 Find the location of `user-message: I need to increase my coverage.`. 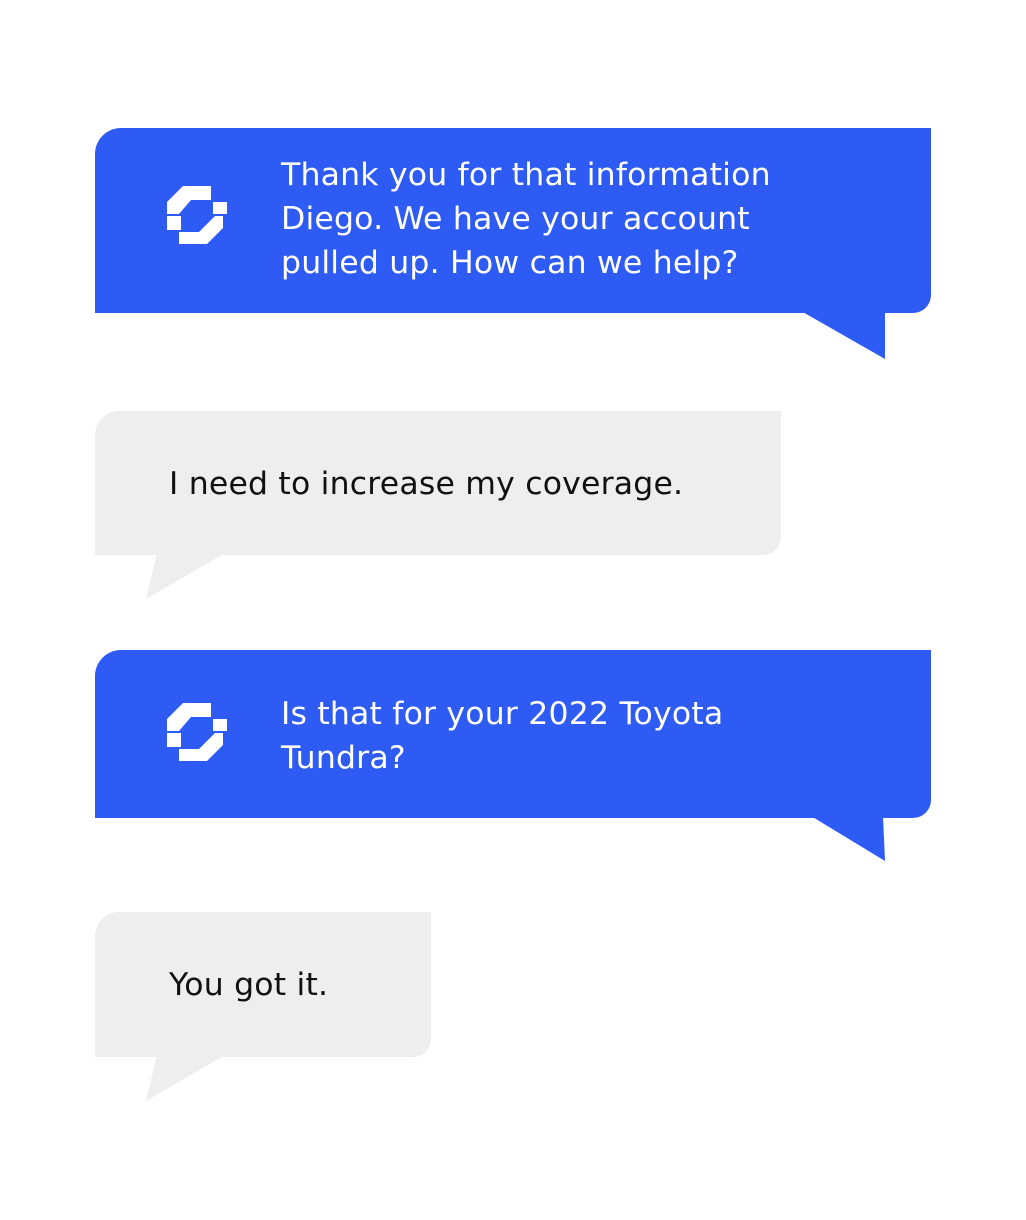

user-message: I need to increase my coverage. is located at coordinates (438, 505).